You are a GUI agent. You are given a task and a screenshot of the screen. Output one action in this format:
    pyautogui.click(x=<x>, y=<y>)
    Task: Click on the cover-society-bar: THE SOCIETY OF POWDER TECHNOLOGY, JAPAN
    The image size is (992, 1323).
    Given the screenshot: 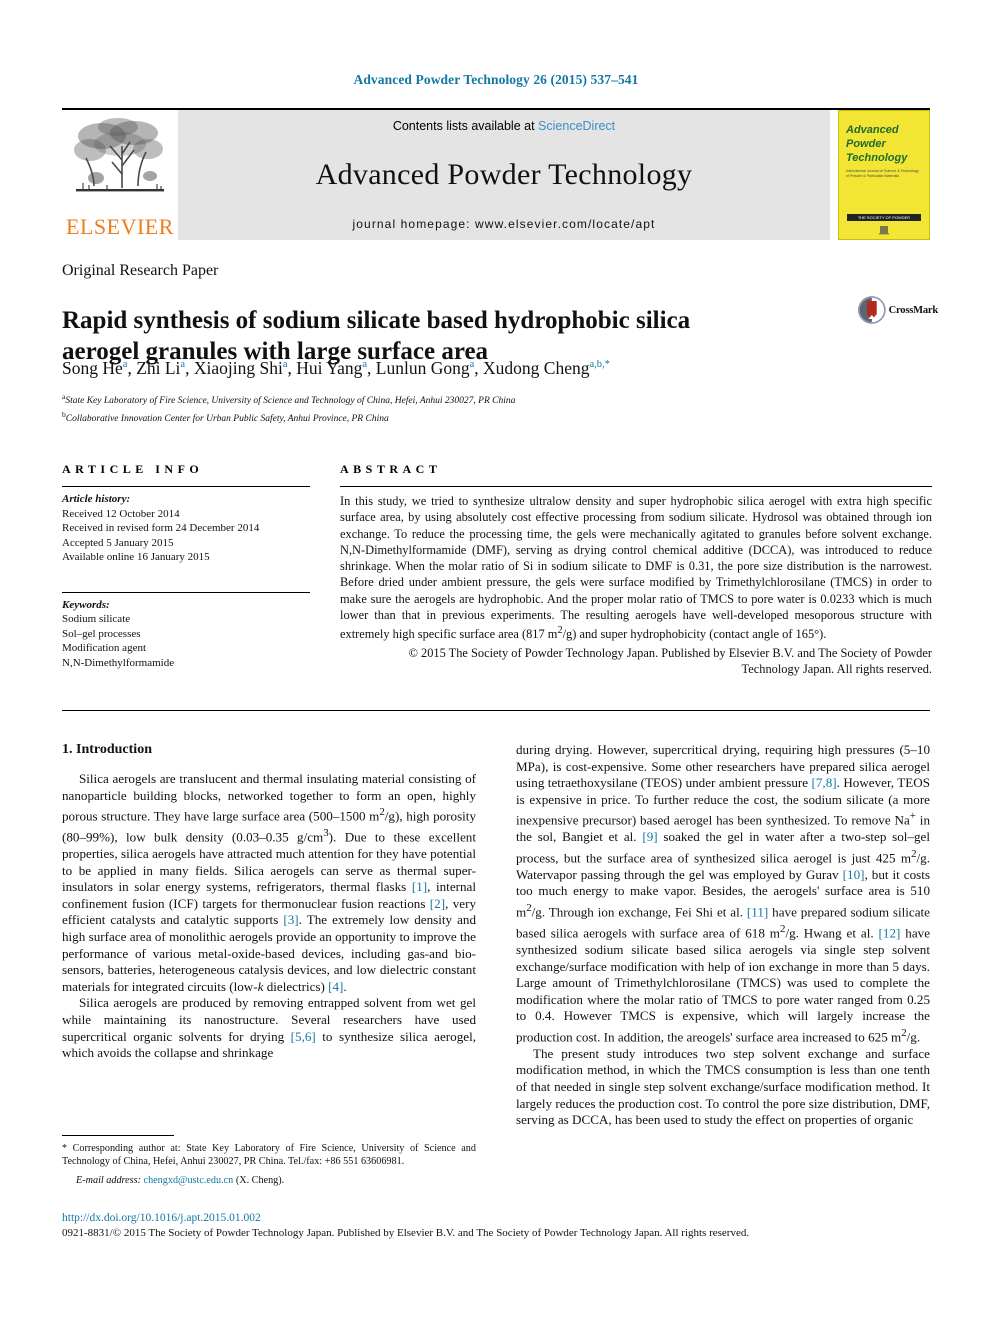 What is the action you would take?
    pyautogui.click(x=884, y=217)
    